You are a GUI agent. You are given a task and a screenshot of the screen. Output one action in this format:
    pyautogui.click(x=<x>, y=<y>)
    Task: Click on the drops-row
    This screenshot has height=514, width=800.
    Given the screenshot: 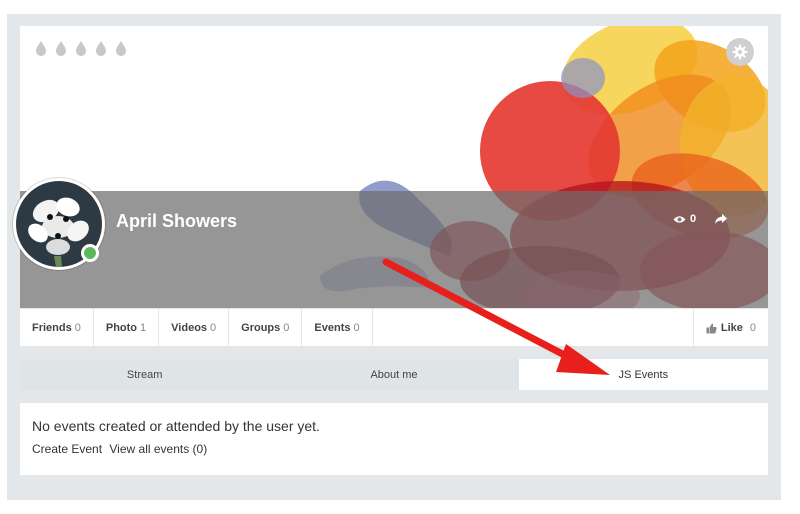 What is the action you would take?
    pyautogui.click(x=81, y=48)
    